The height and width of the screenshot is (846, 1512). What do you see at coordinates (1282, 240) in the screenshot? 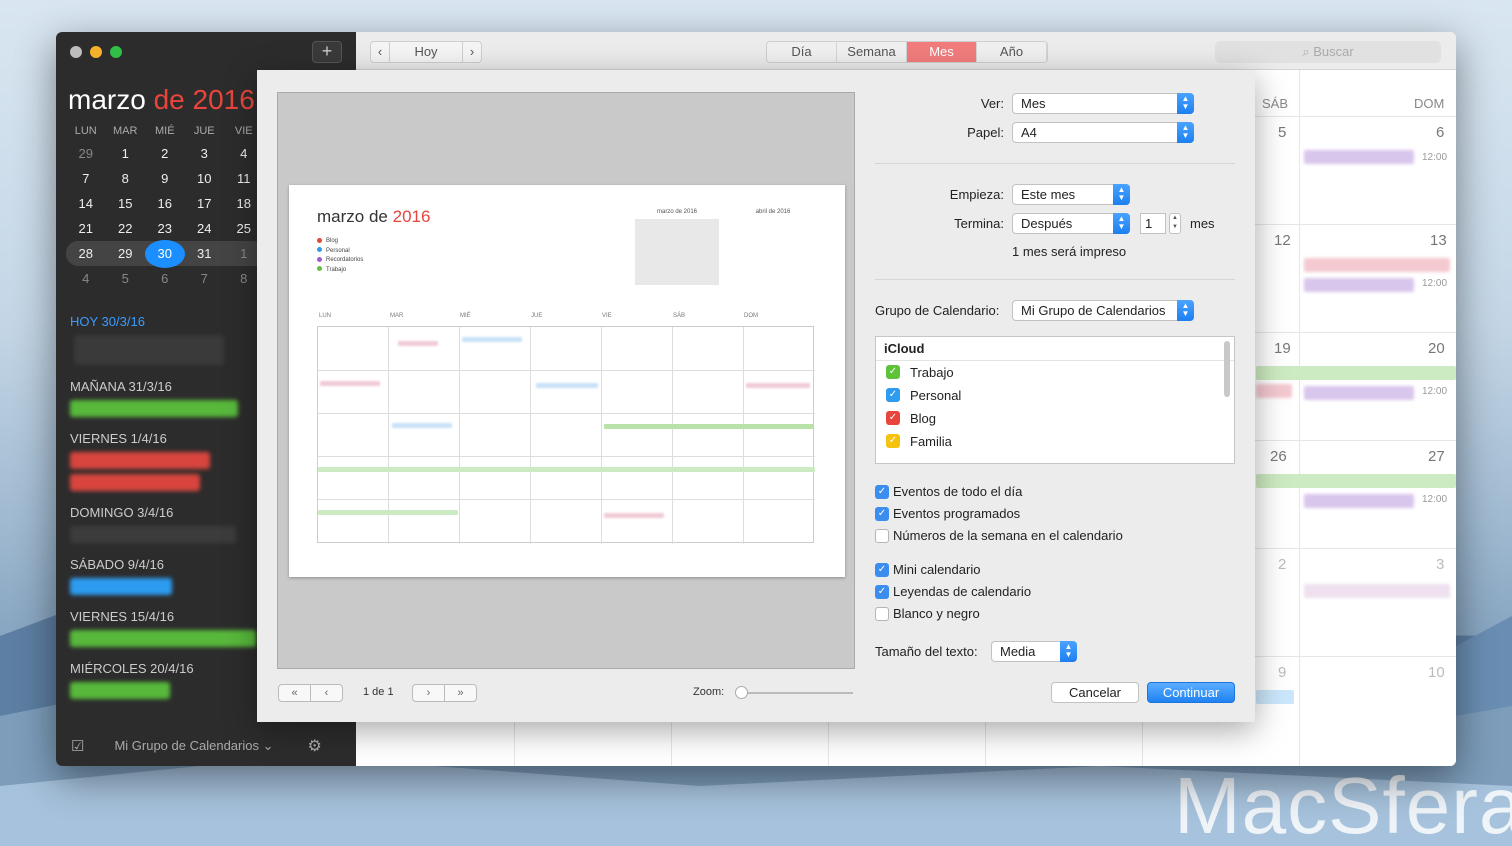
I see `day-number: 12` at bounding box center [1282, 240].